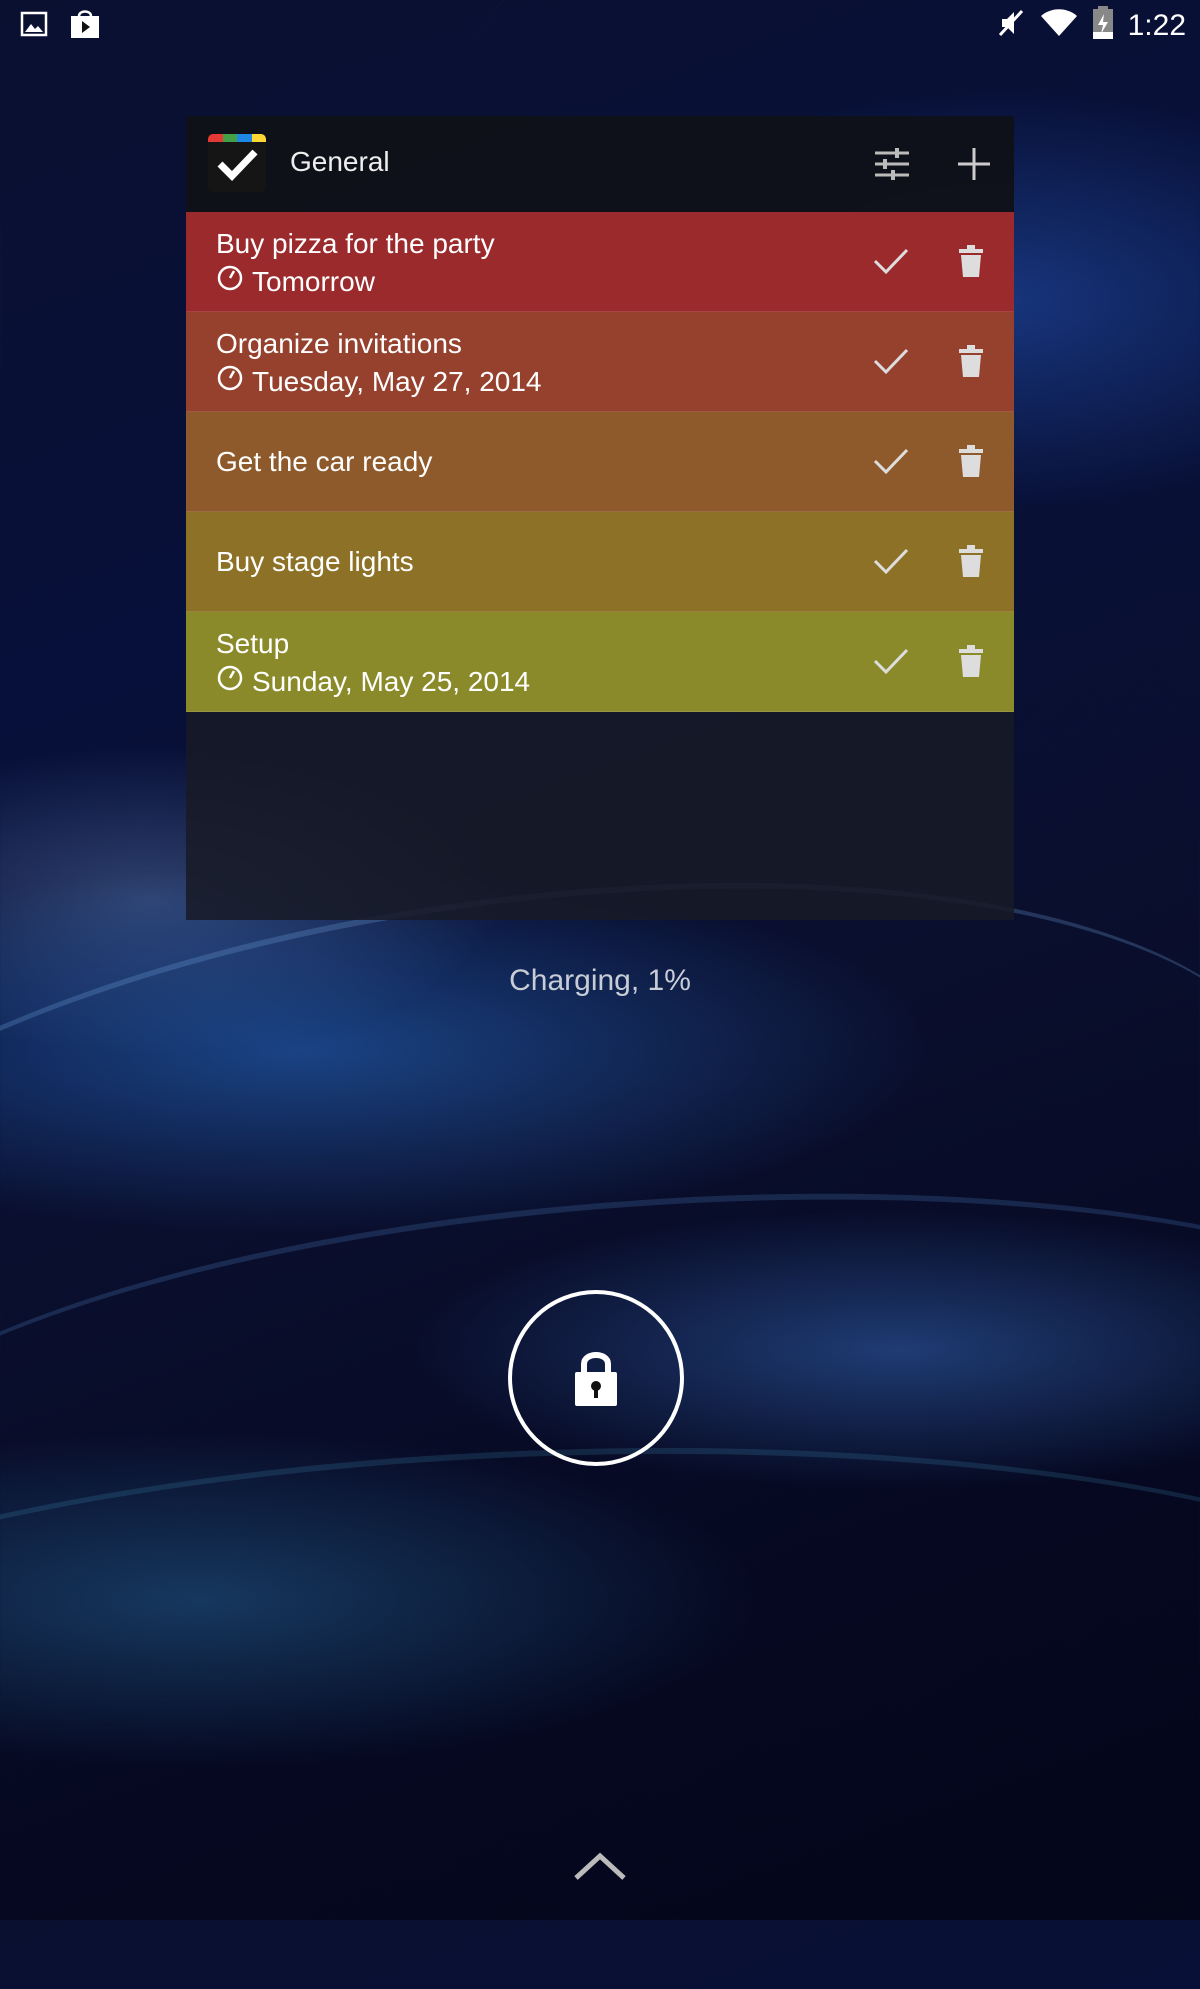 This screenshot has height=1989, width=1200. I want to click on task-due: Tuesday, May 27, 2014, so click(379, 381).